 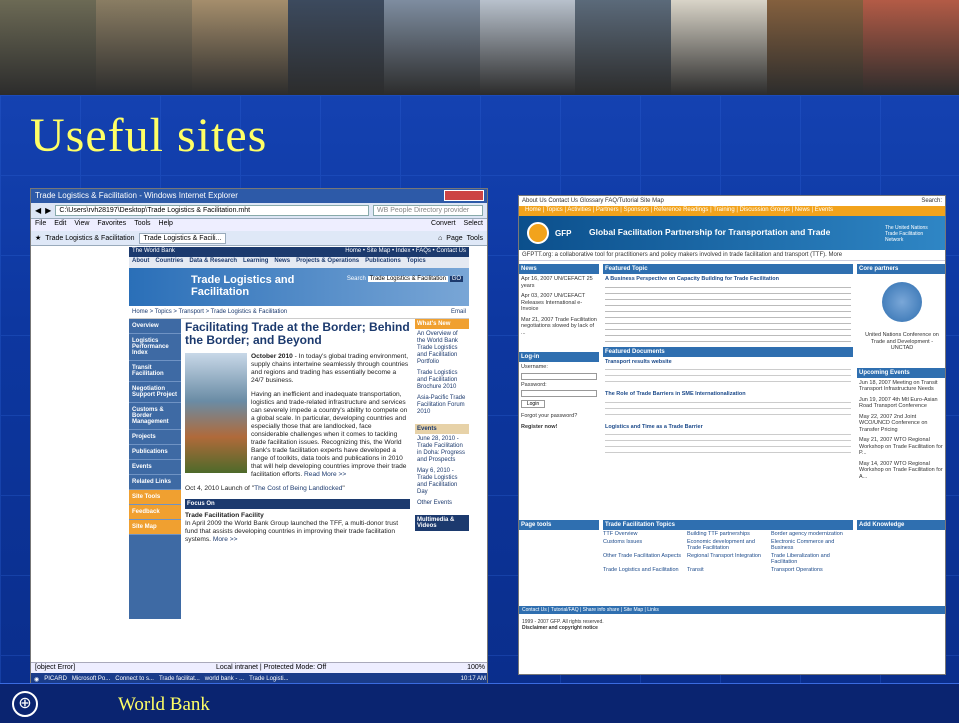 What do you see at coordinates (142, 225) in the screenshot?
I see `menu-tools: Tools` at bounding box center [142, 225].